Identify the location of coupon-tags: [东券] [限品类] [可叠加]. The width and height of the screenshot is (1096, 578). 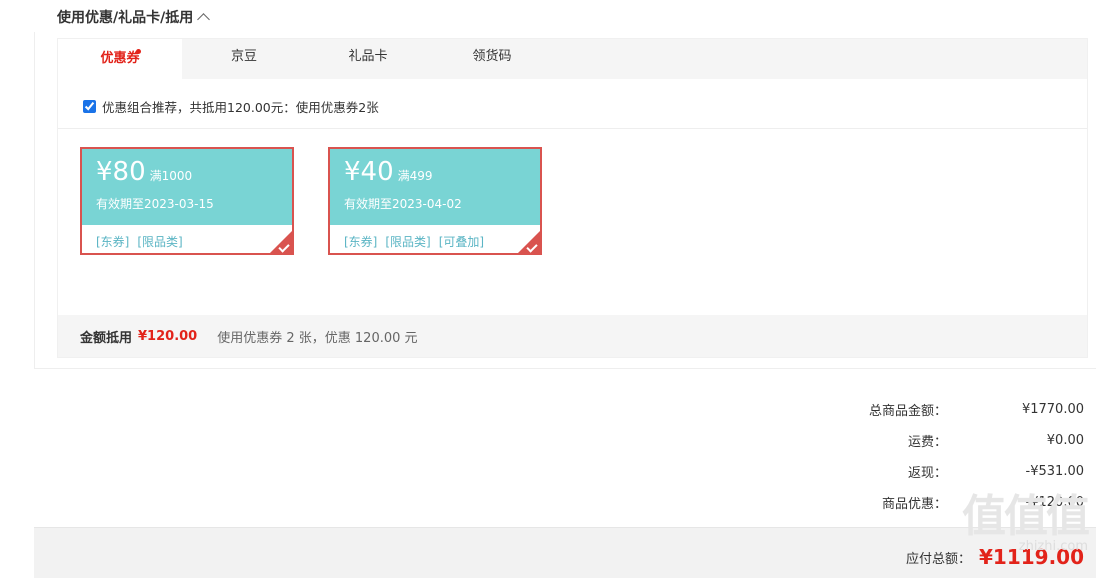
(435, 237).